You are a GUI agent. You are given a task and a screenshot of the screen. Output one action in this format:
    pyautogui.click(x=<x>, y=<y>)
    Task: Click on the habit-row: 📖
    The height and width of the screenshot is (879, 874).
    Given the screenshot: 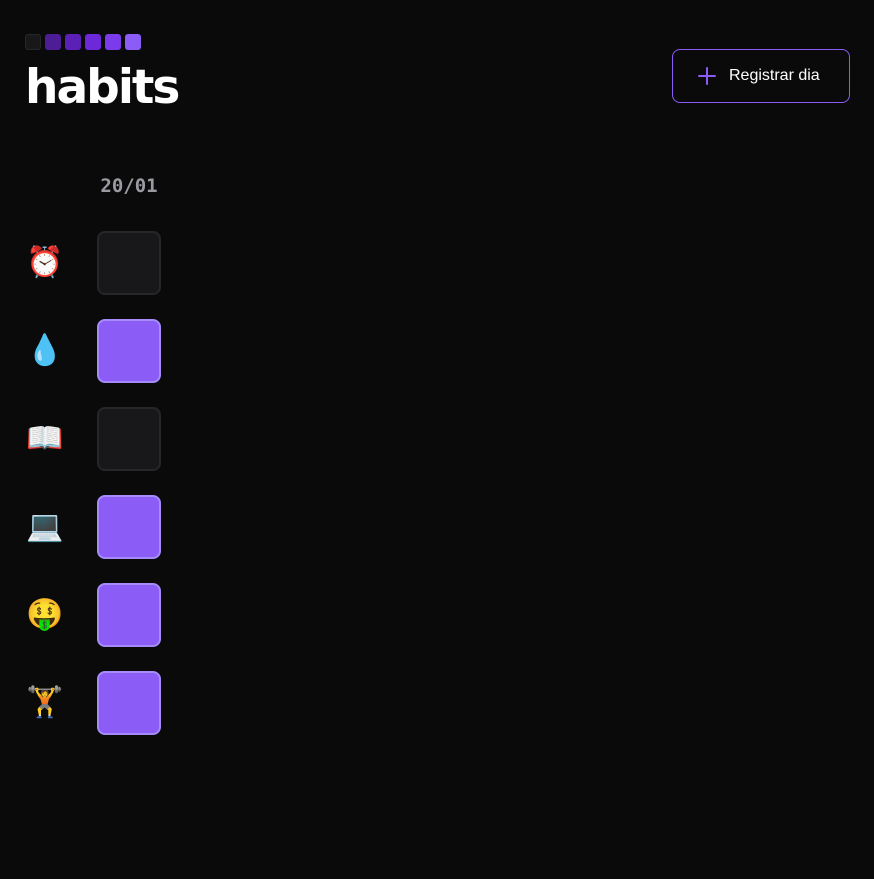 What is the action you would take?
    pyautogui.click(x=95, y=439)
    